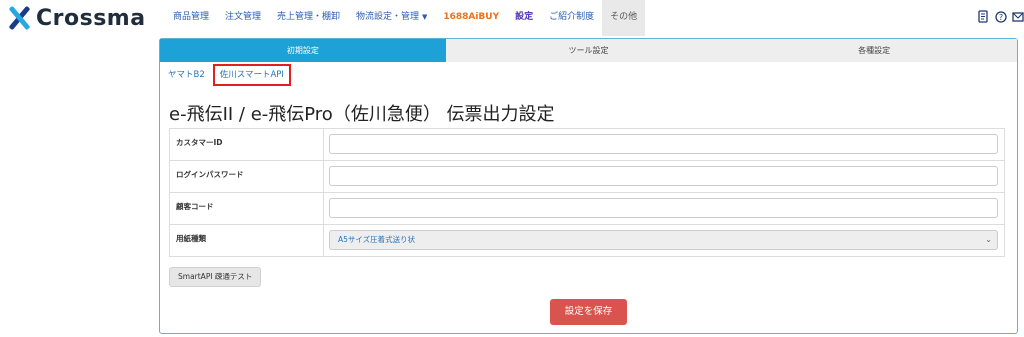 This screenshot has height=337, width=1024. I want to click on nav-item-products: 商品管理, so click(191, 18).